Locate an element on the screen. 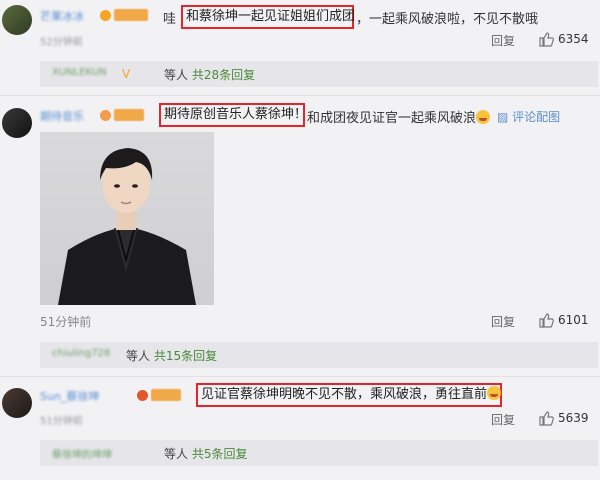  like-button: 5639 is located at coordinates (563, 418).